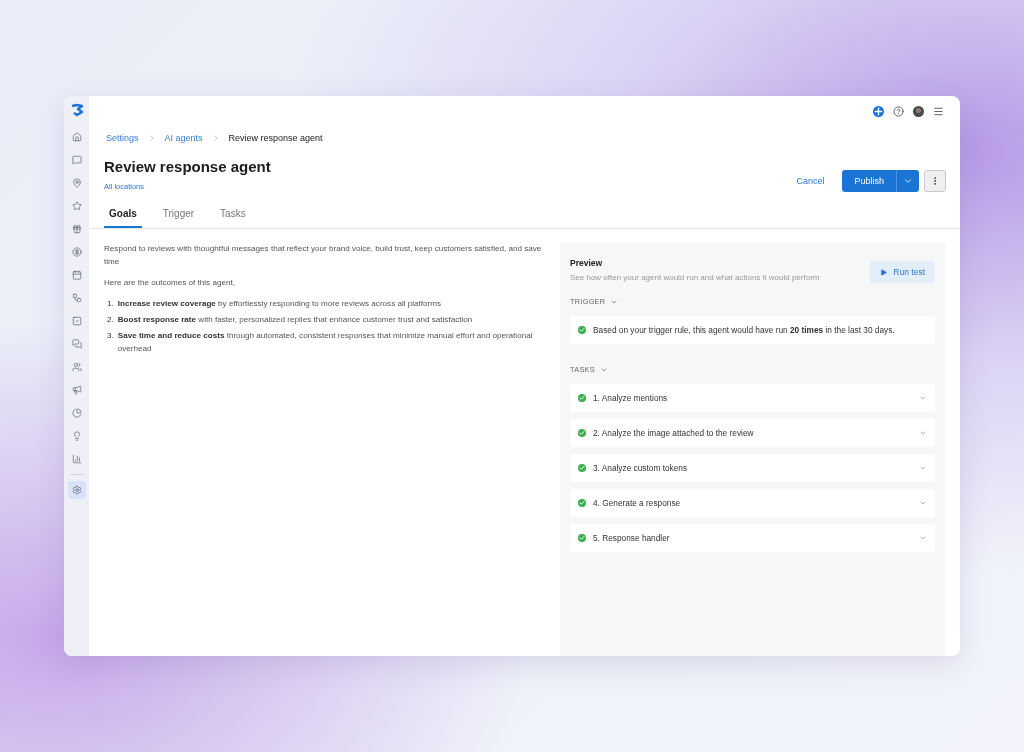  What do you see at coordinates (878, 111) in the screenshot?
I see `add-icon` at bounding box center [878, 111].